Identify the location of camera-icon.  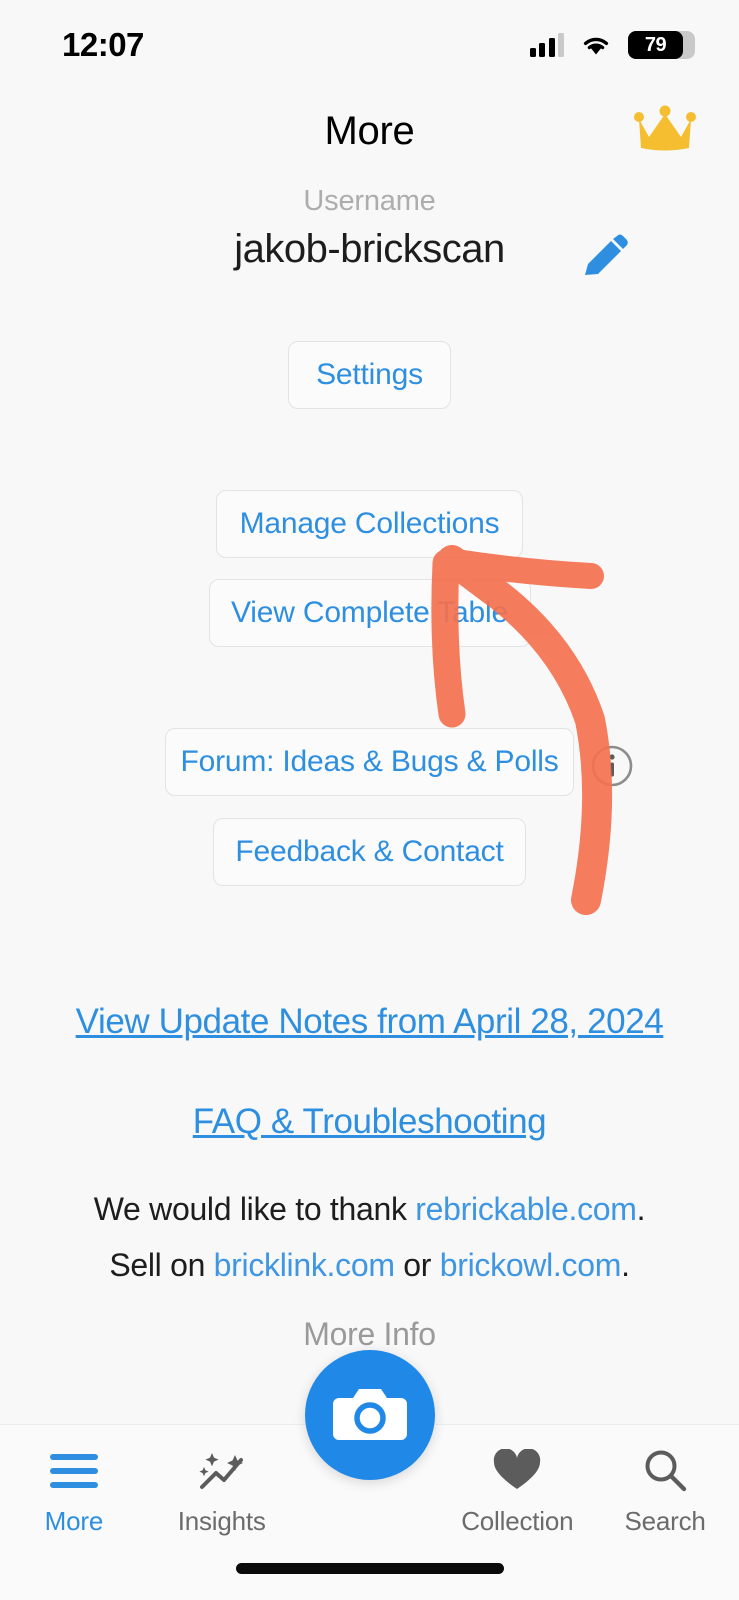
(369, 1414).